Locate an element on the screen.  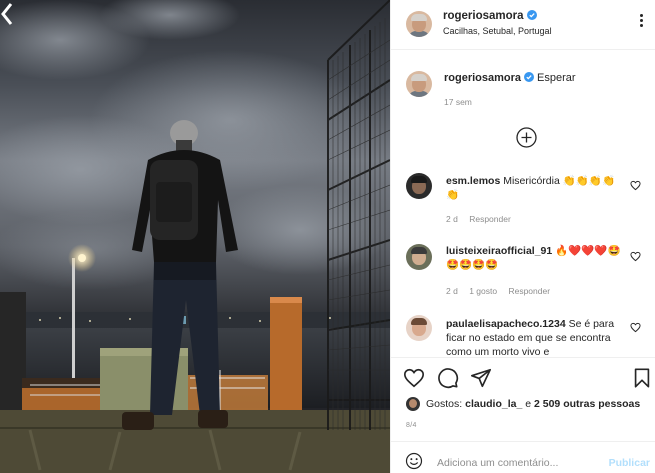
comment-username: paulaelisapacheco.1234 is located at coordinates (506, 324).